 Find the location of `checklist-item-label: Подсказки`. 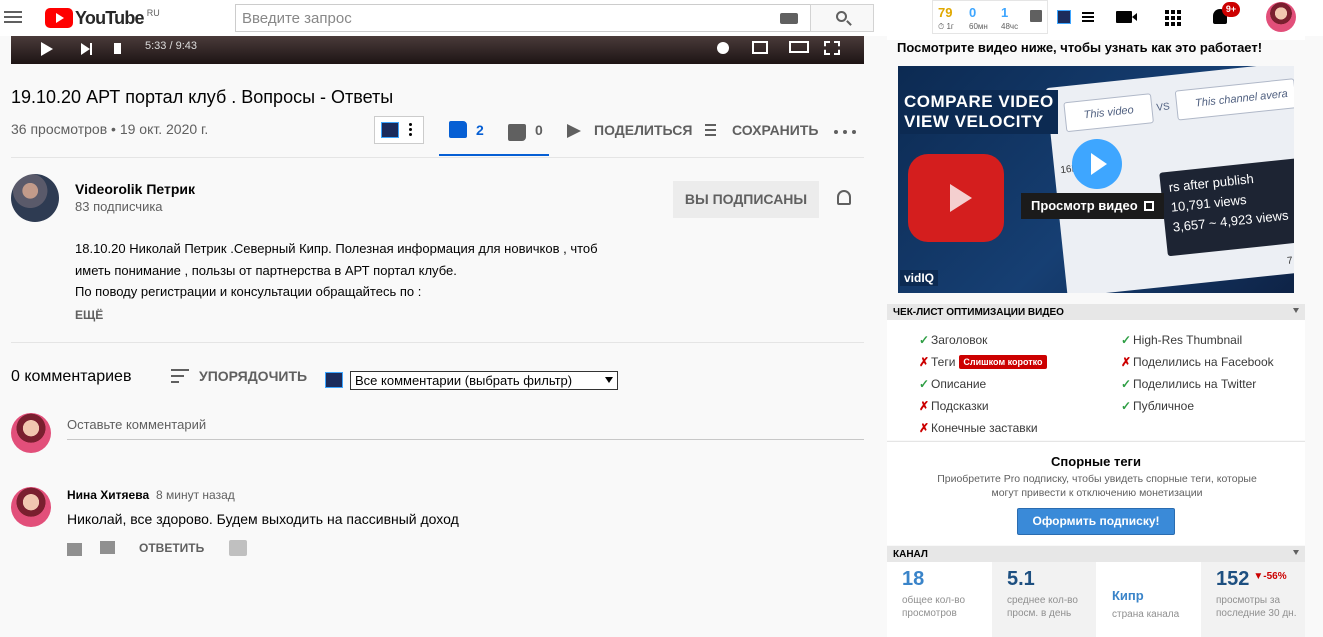

checklist-item-label: Подсказки is located at coordinates (960, 406).